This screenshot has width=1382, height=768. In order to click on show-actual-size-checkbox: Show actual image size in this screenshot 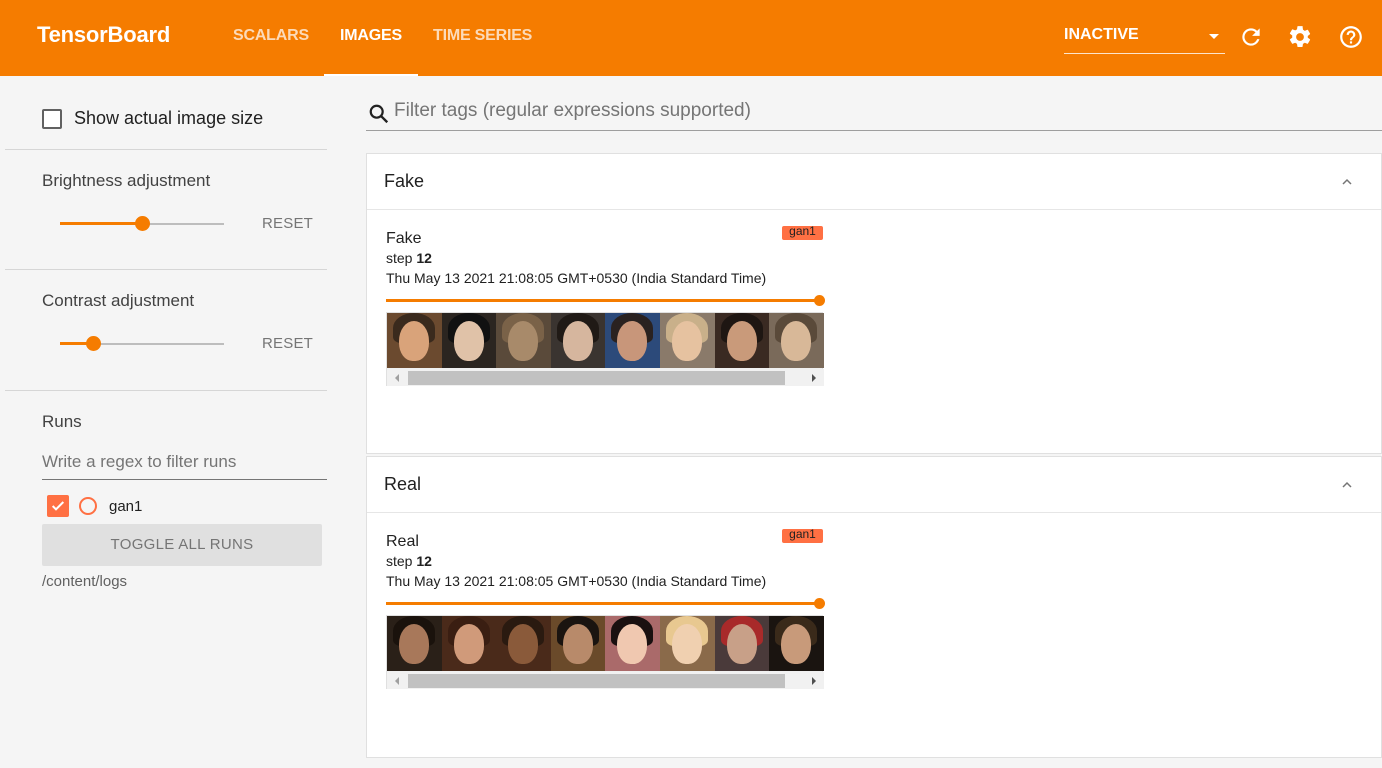, I will do `click(152, 118)`.